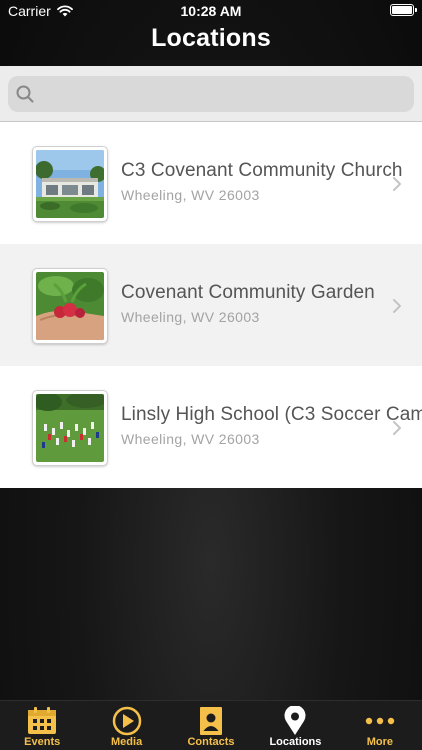 Image resolution: width=422 pixels, height=750 pixels. Describe the element at coordinates (211, 38) in the screenshot. I see `page-title: Locations` at that location.